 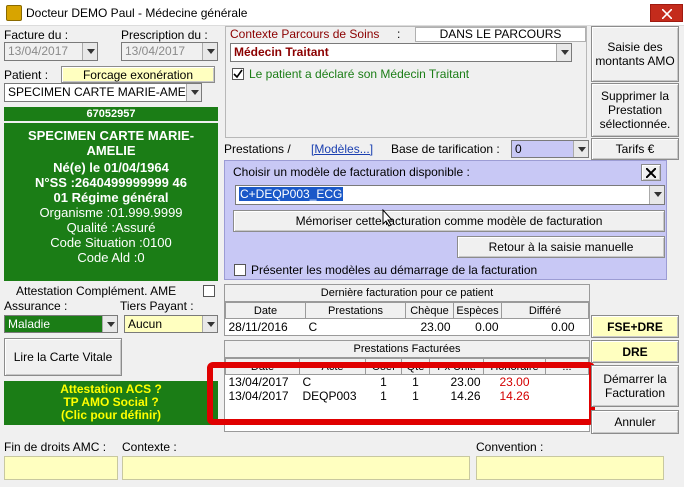 What do you see at coordinates (29, 324) in the screenshot?
I see `assurance-value: Maladie` at bounding box center [29, 324].